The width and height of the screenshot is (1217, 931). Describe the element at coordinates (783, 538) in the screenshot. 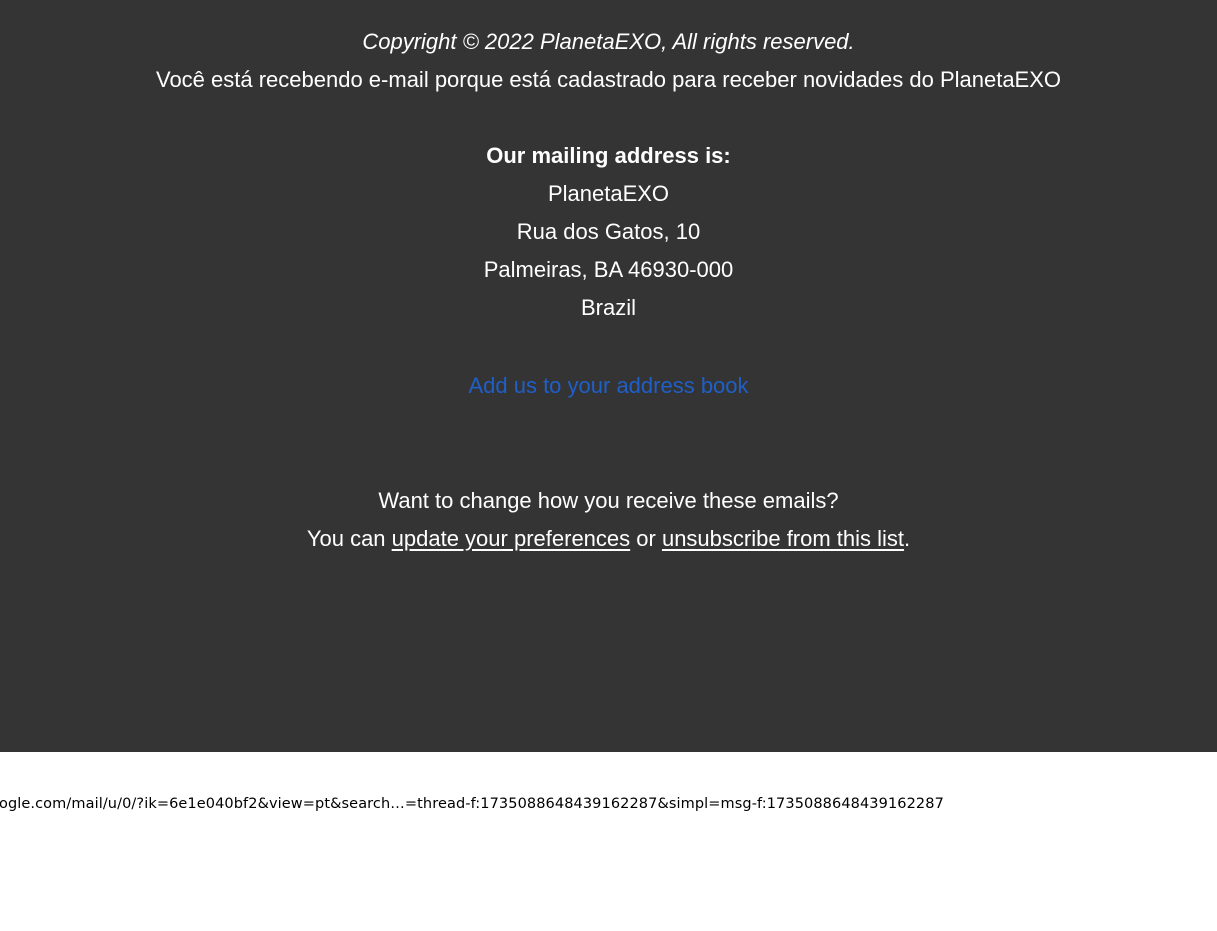

I see `unsubscribe-link: unsubscribe from this list` at that location.